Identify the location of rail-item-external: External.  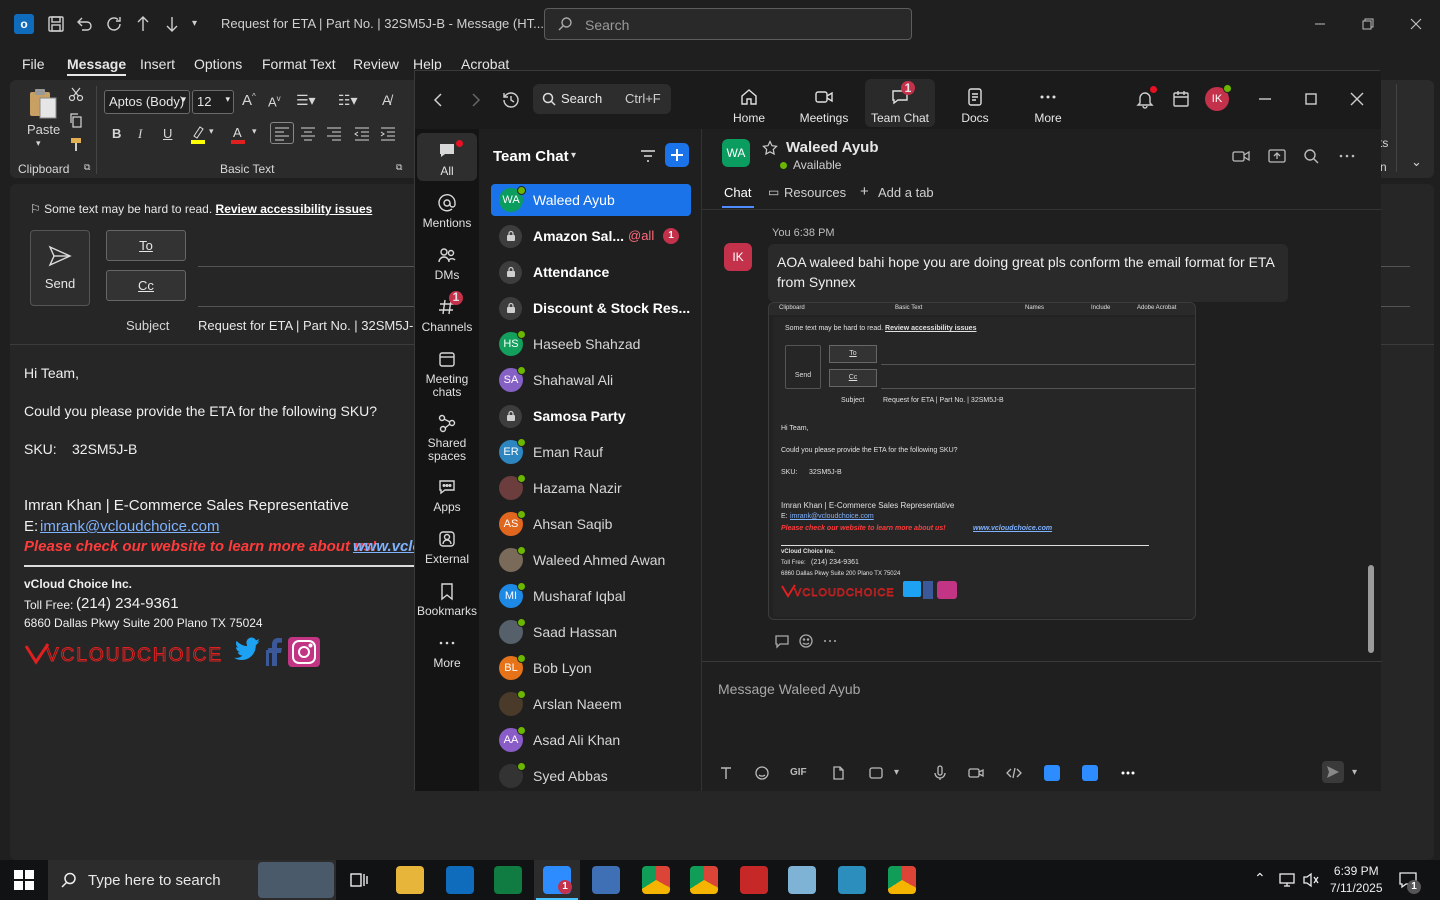
(447, 547).